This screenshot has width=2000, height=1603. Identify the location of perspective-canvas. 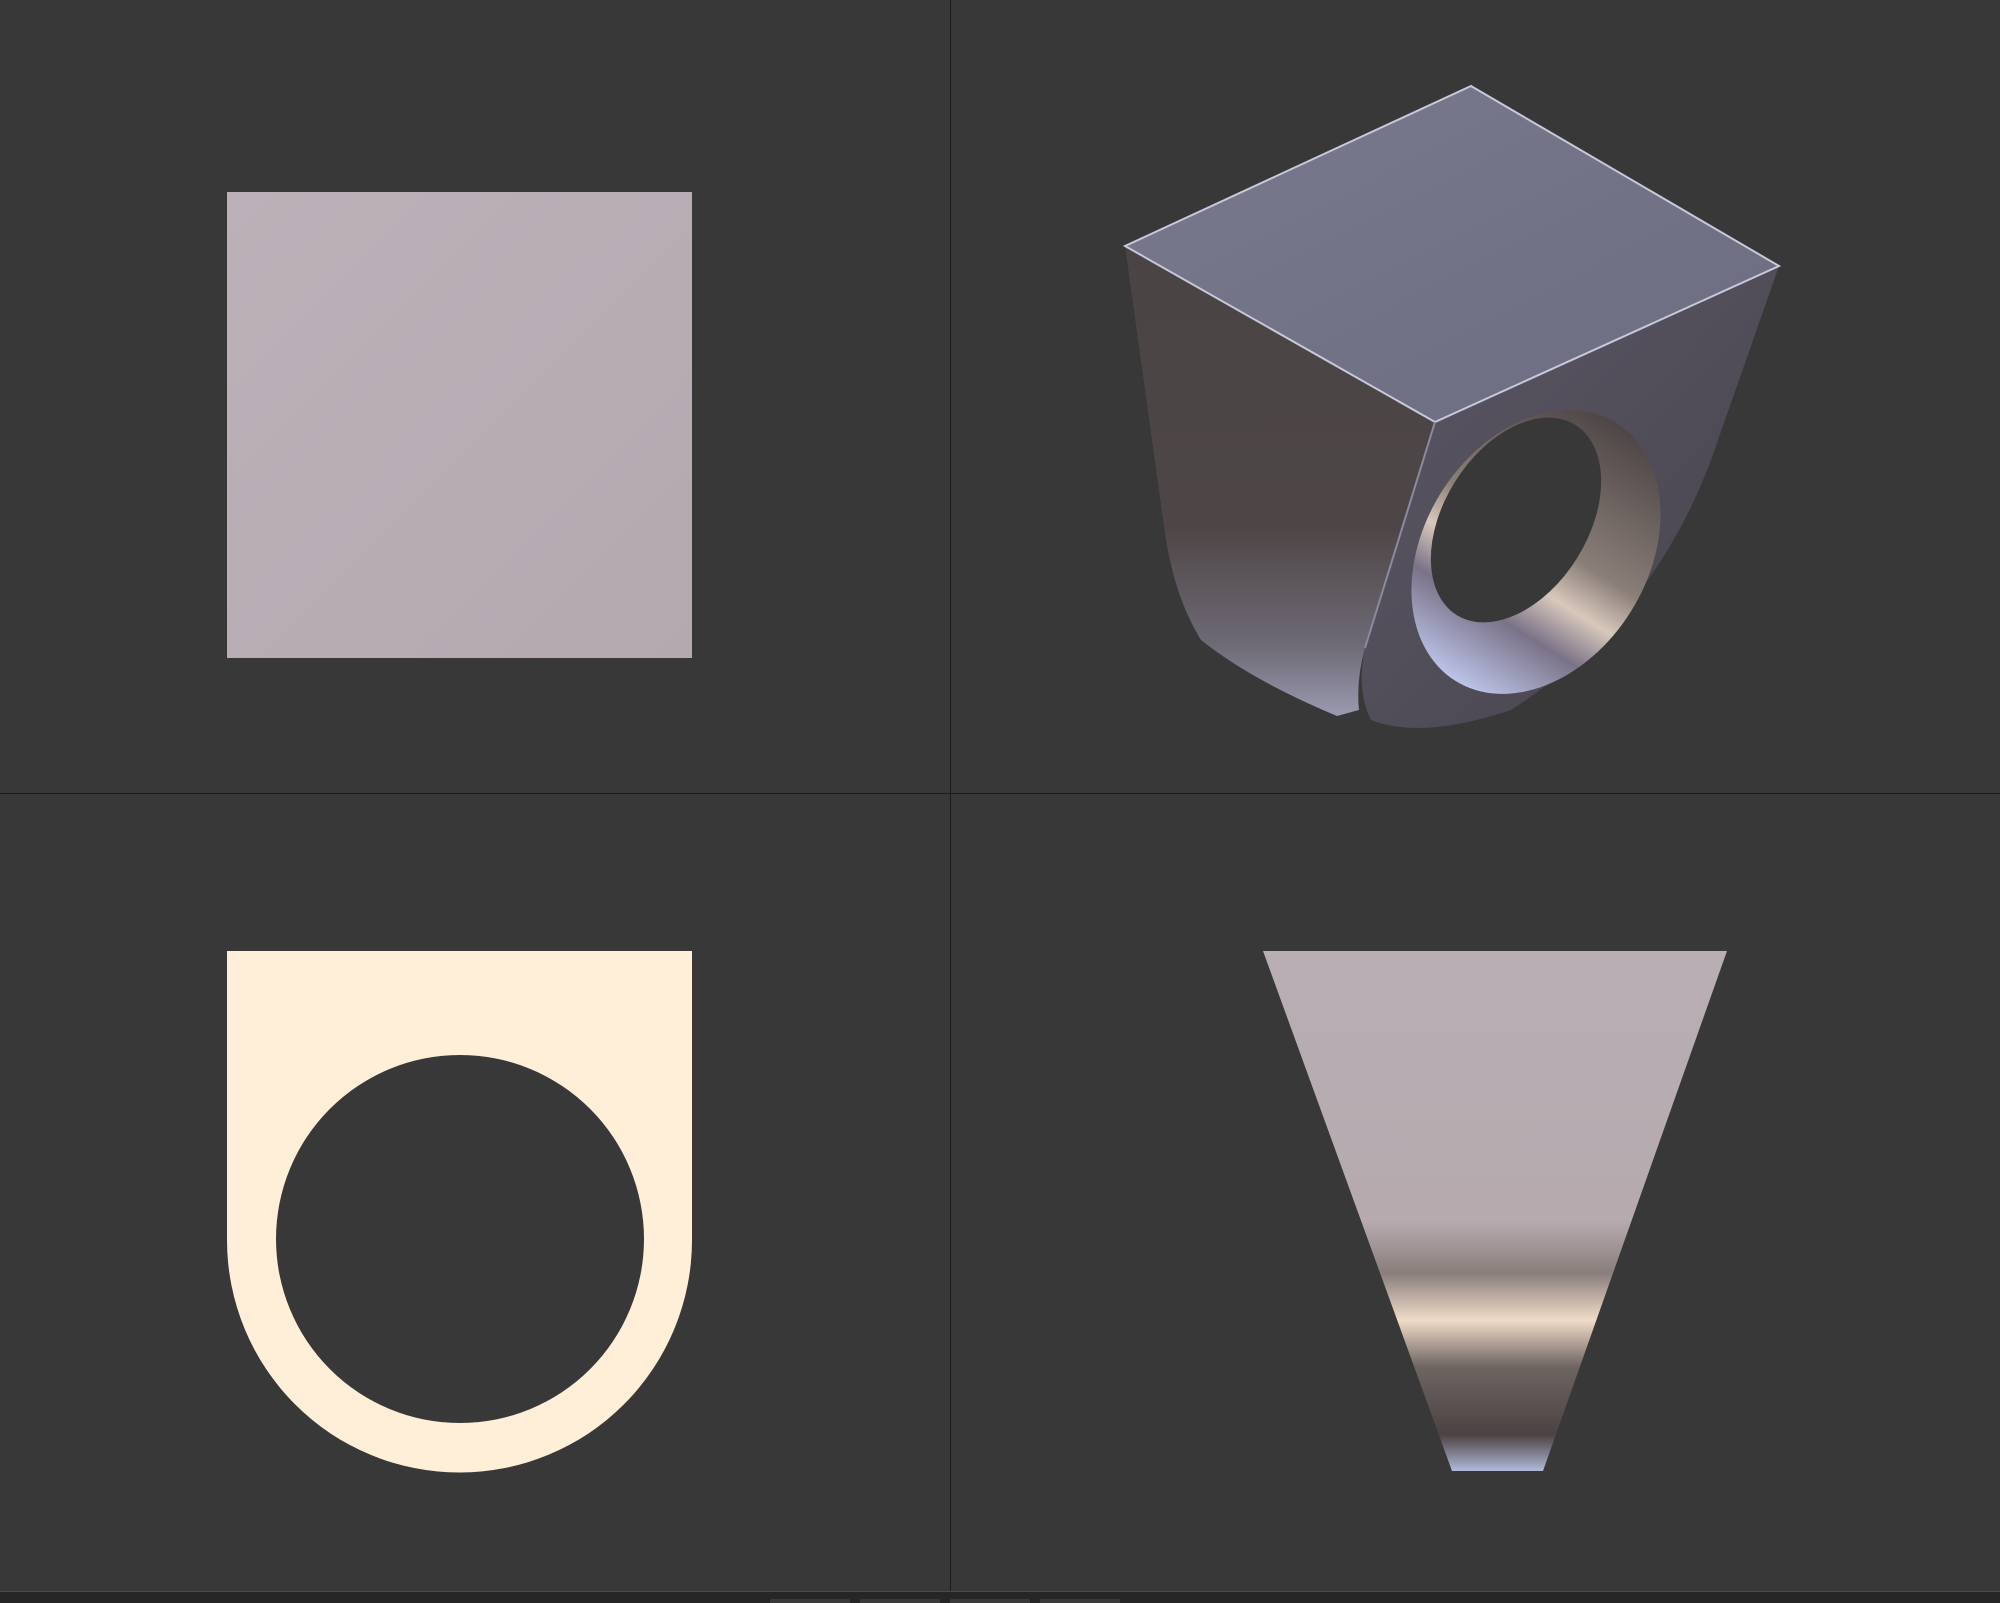
(1452, 406).